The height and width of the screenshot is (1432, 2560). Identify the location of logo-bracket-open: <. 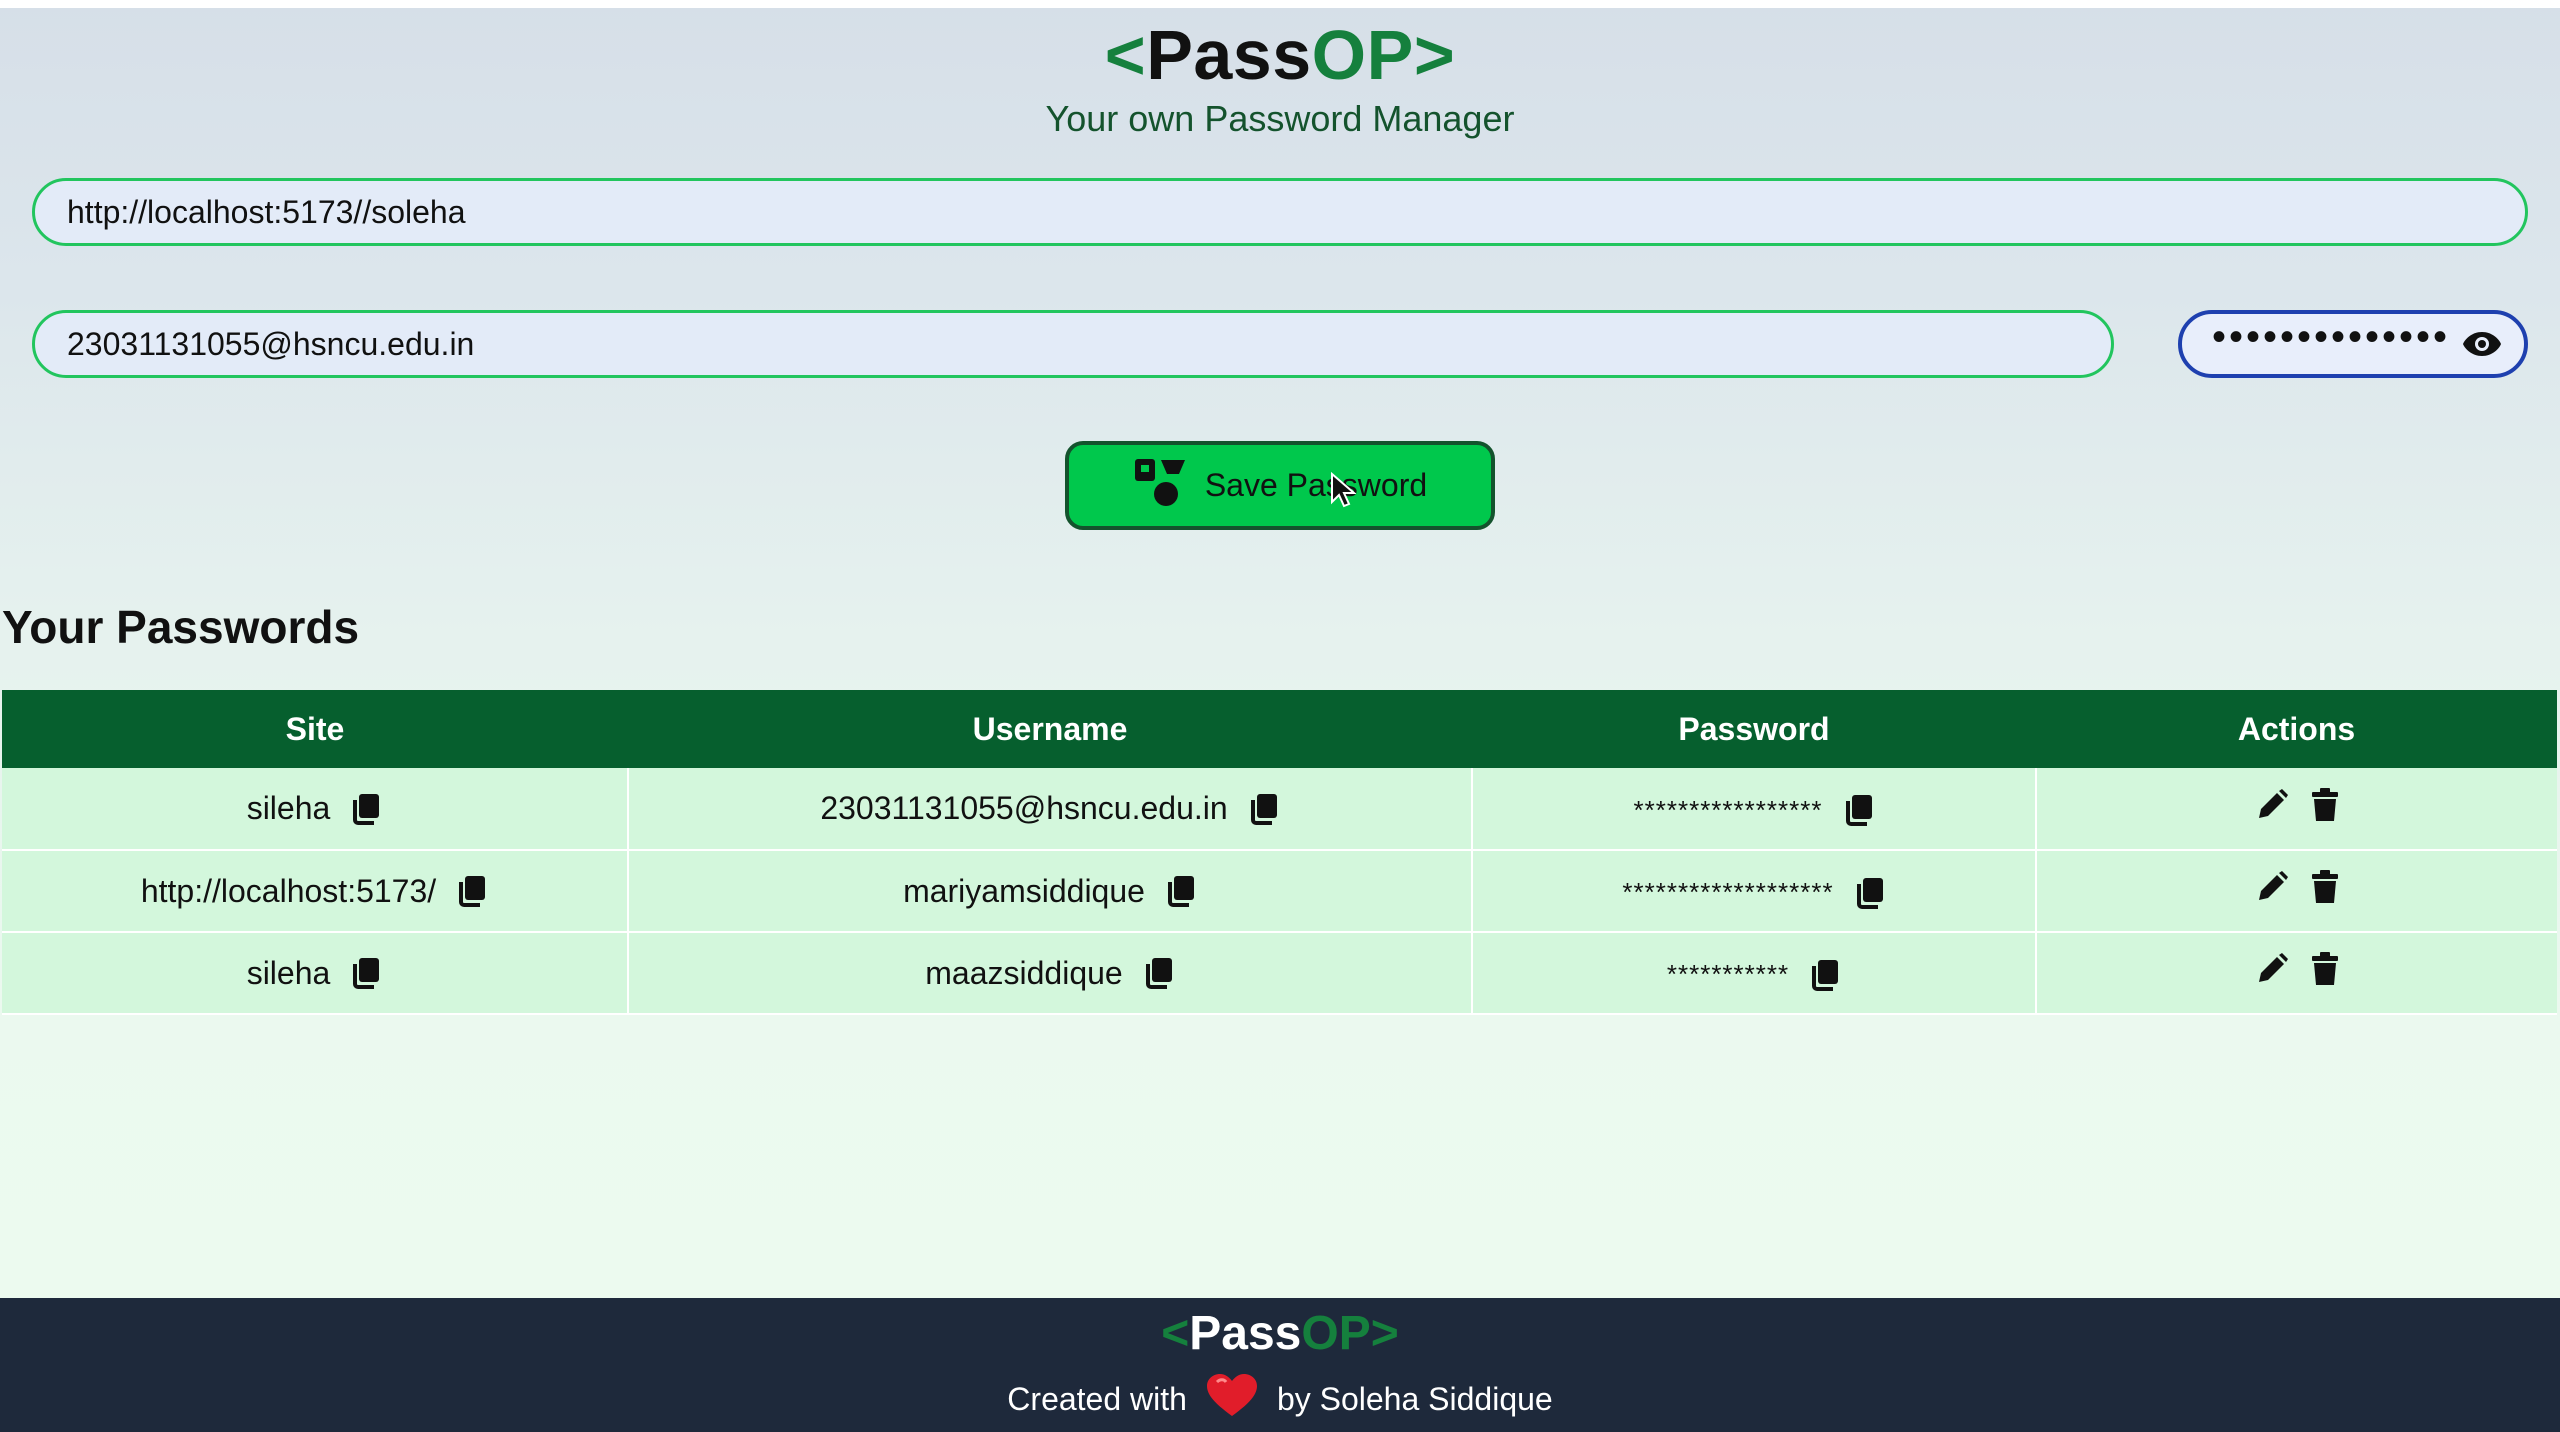
(1125, 55).